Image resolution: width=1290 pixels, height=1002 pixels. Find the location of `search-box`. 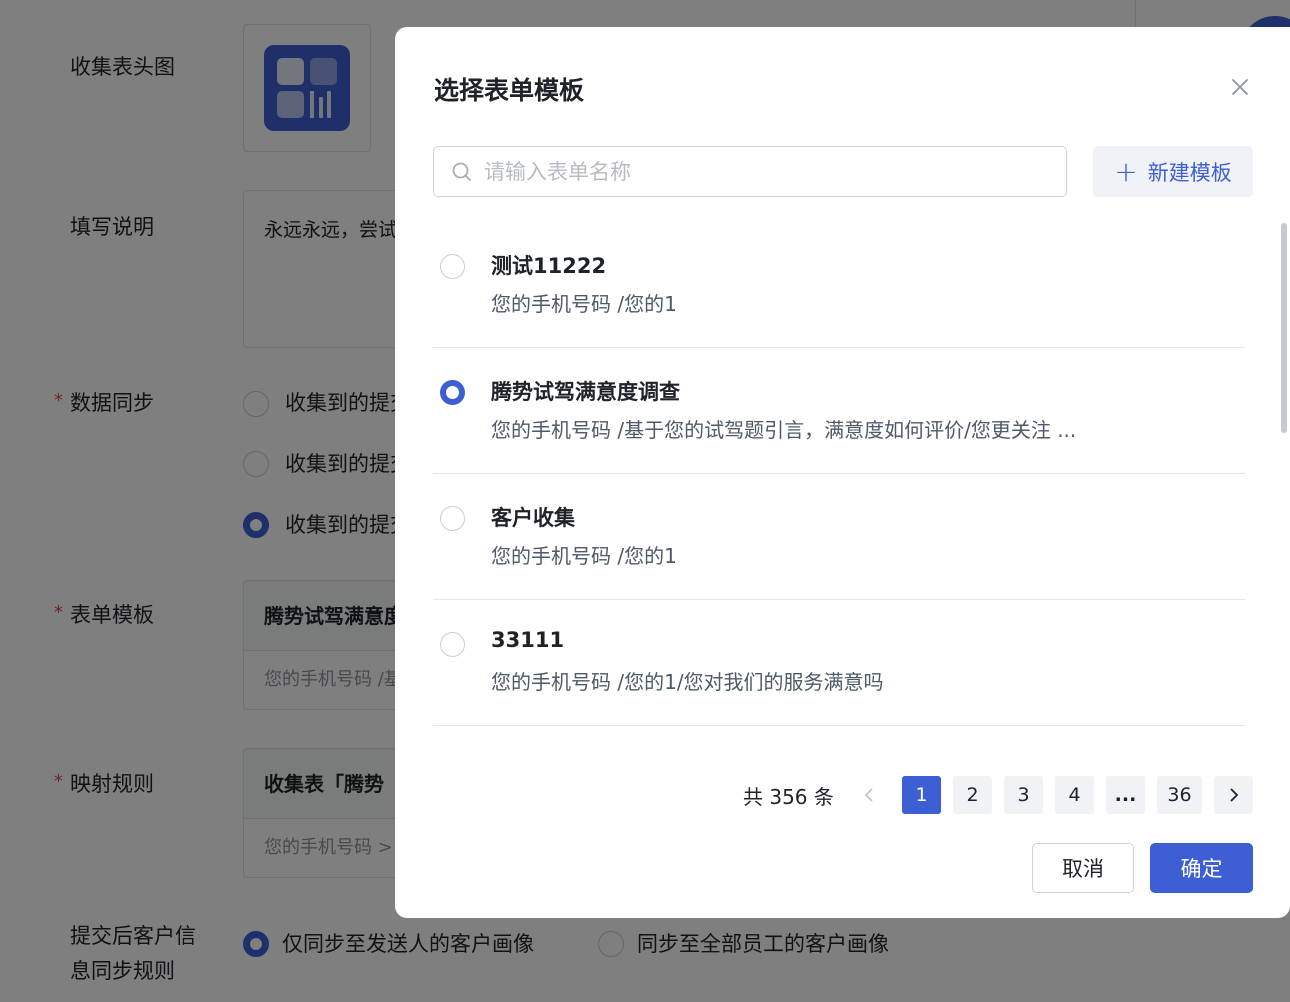

search-box is located at coordinates (750, 171).